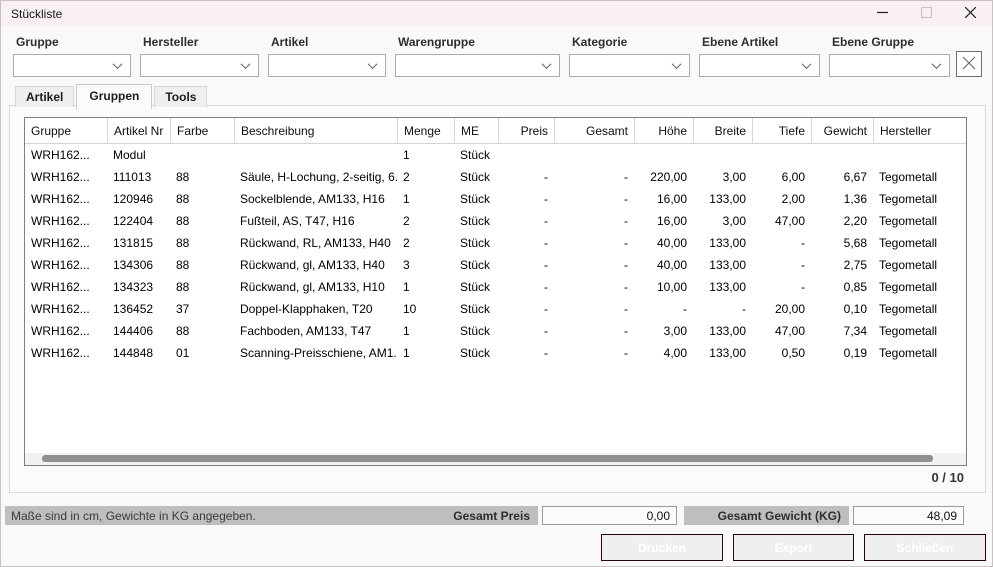 Image resolution: width=993 pixels, height=567 pixels. What do you see at coordinates (594, 130) in the screenshot?
I see `column-header-gesamt: Gesamt` at bounding box center [594, 130].